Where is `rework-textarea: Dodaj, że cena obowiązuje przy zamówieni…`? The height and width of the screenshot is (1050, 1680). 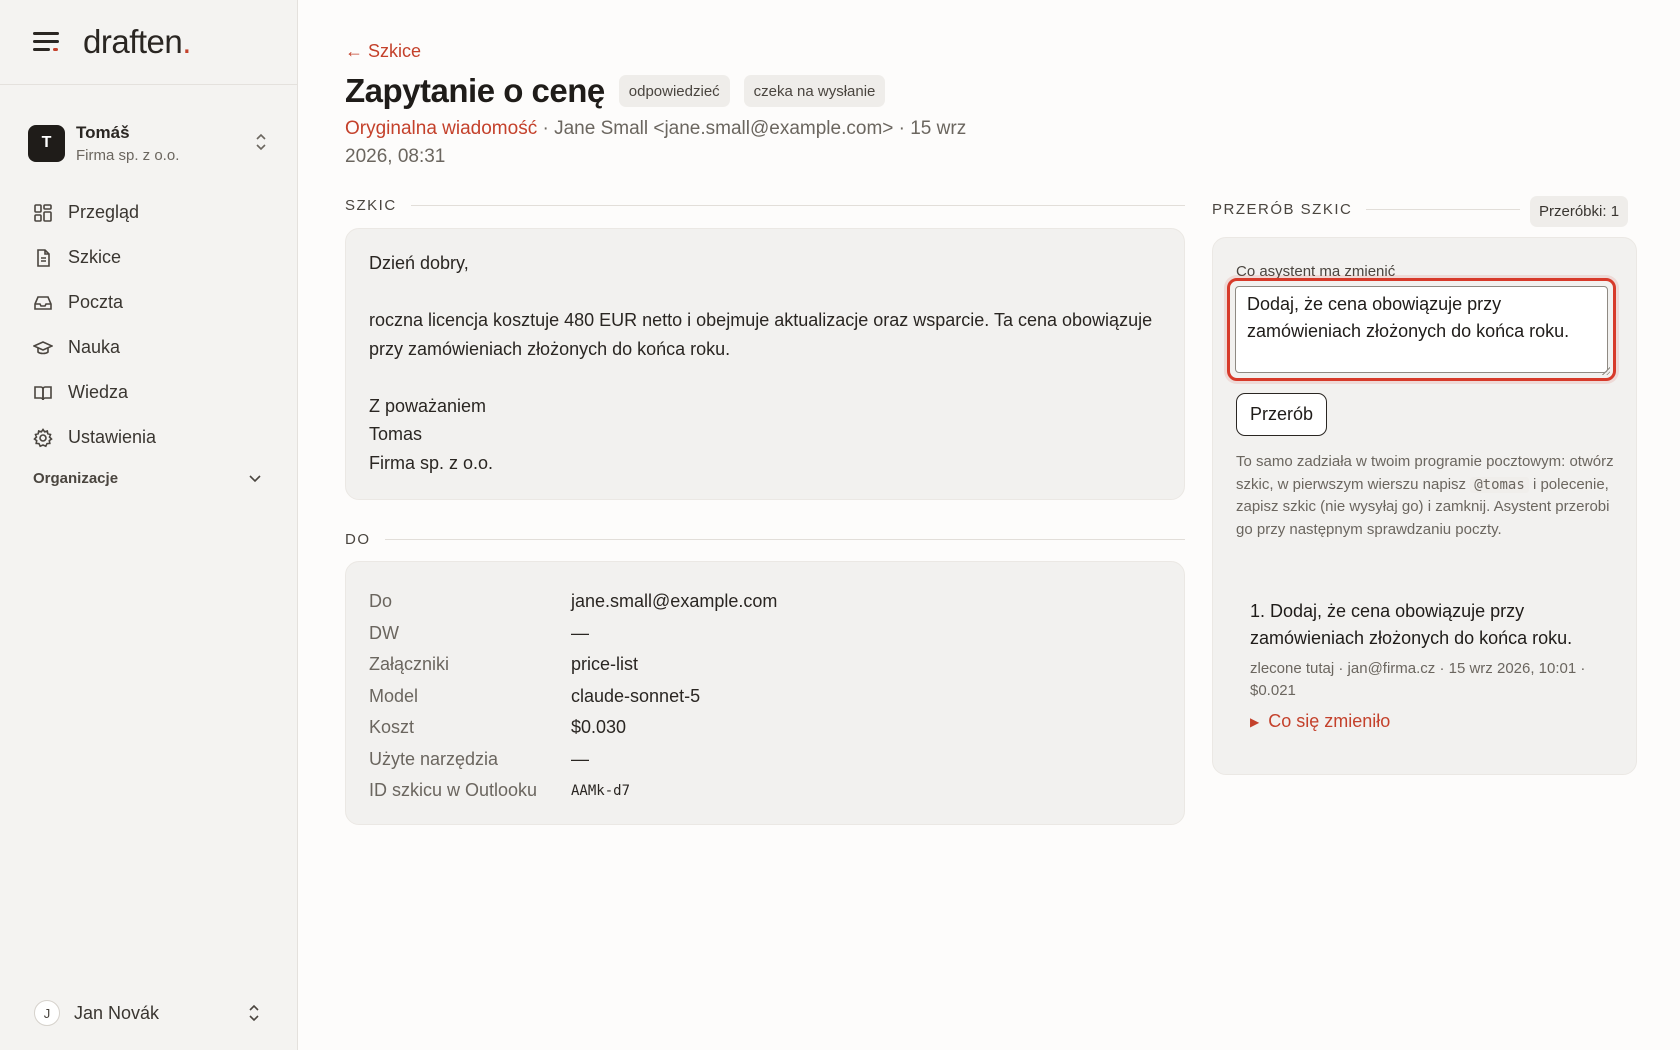 rework-textarea: Dodaj, że cena obowiązuje przy zamówieni… is located at coordinates (1421, 329).